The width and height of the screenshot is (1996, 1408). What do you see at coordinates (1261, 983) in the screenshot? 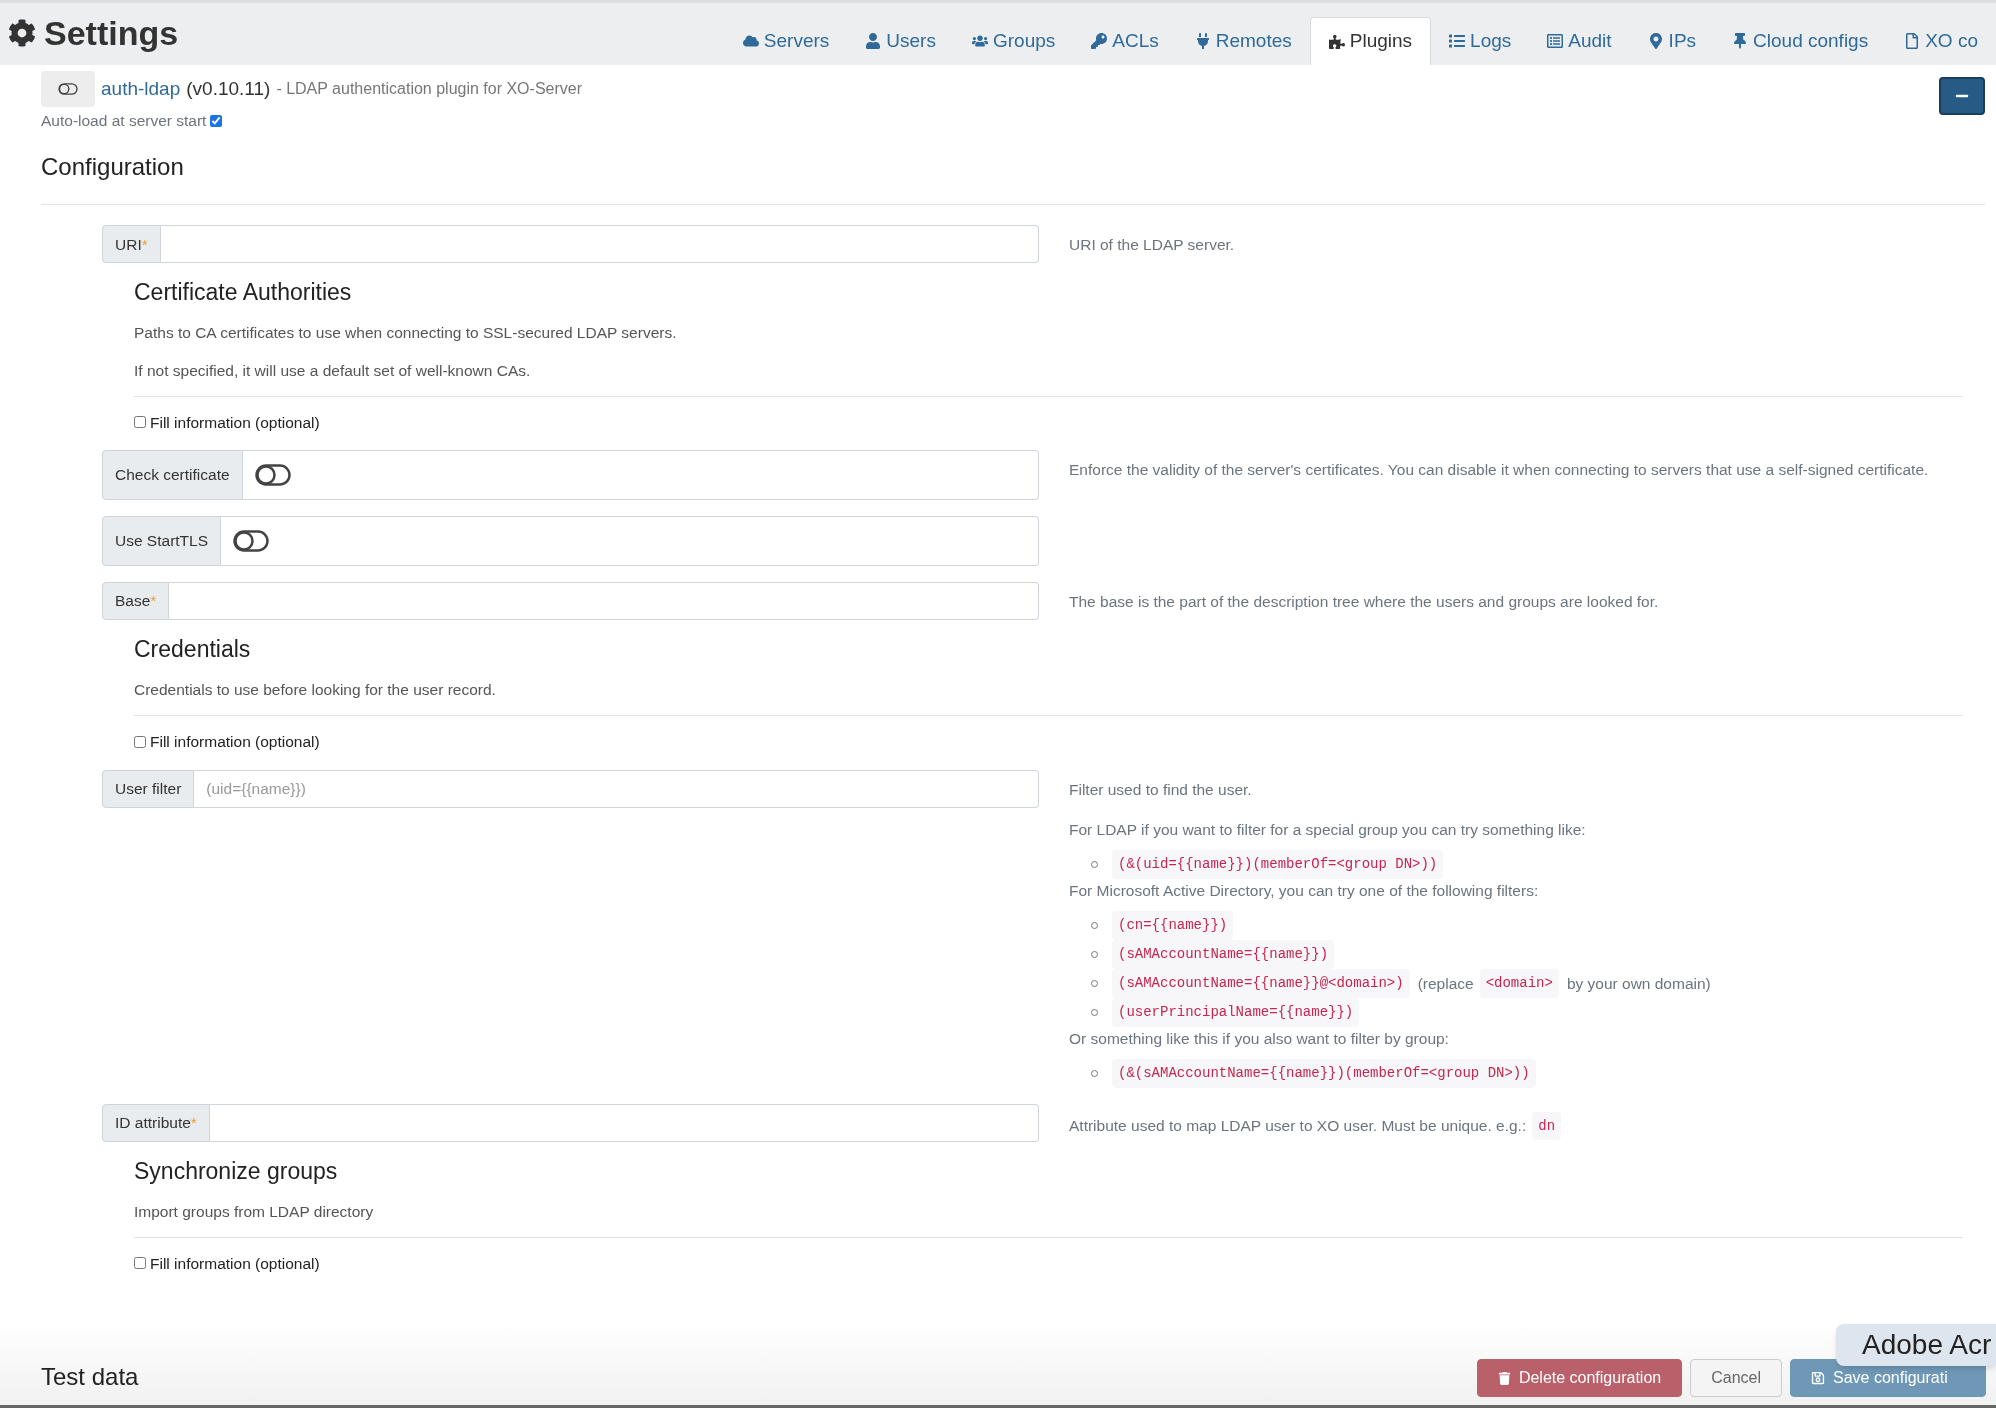
I see `code-snippet: (sAMAccountName={{name}}@<domain>)` at bounding box center [1261, 983].